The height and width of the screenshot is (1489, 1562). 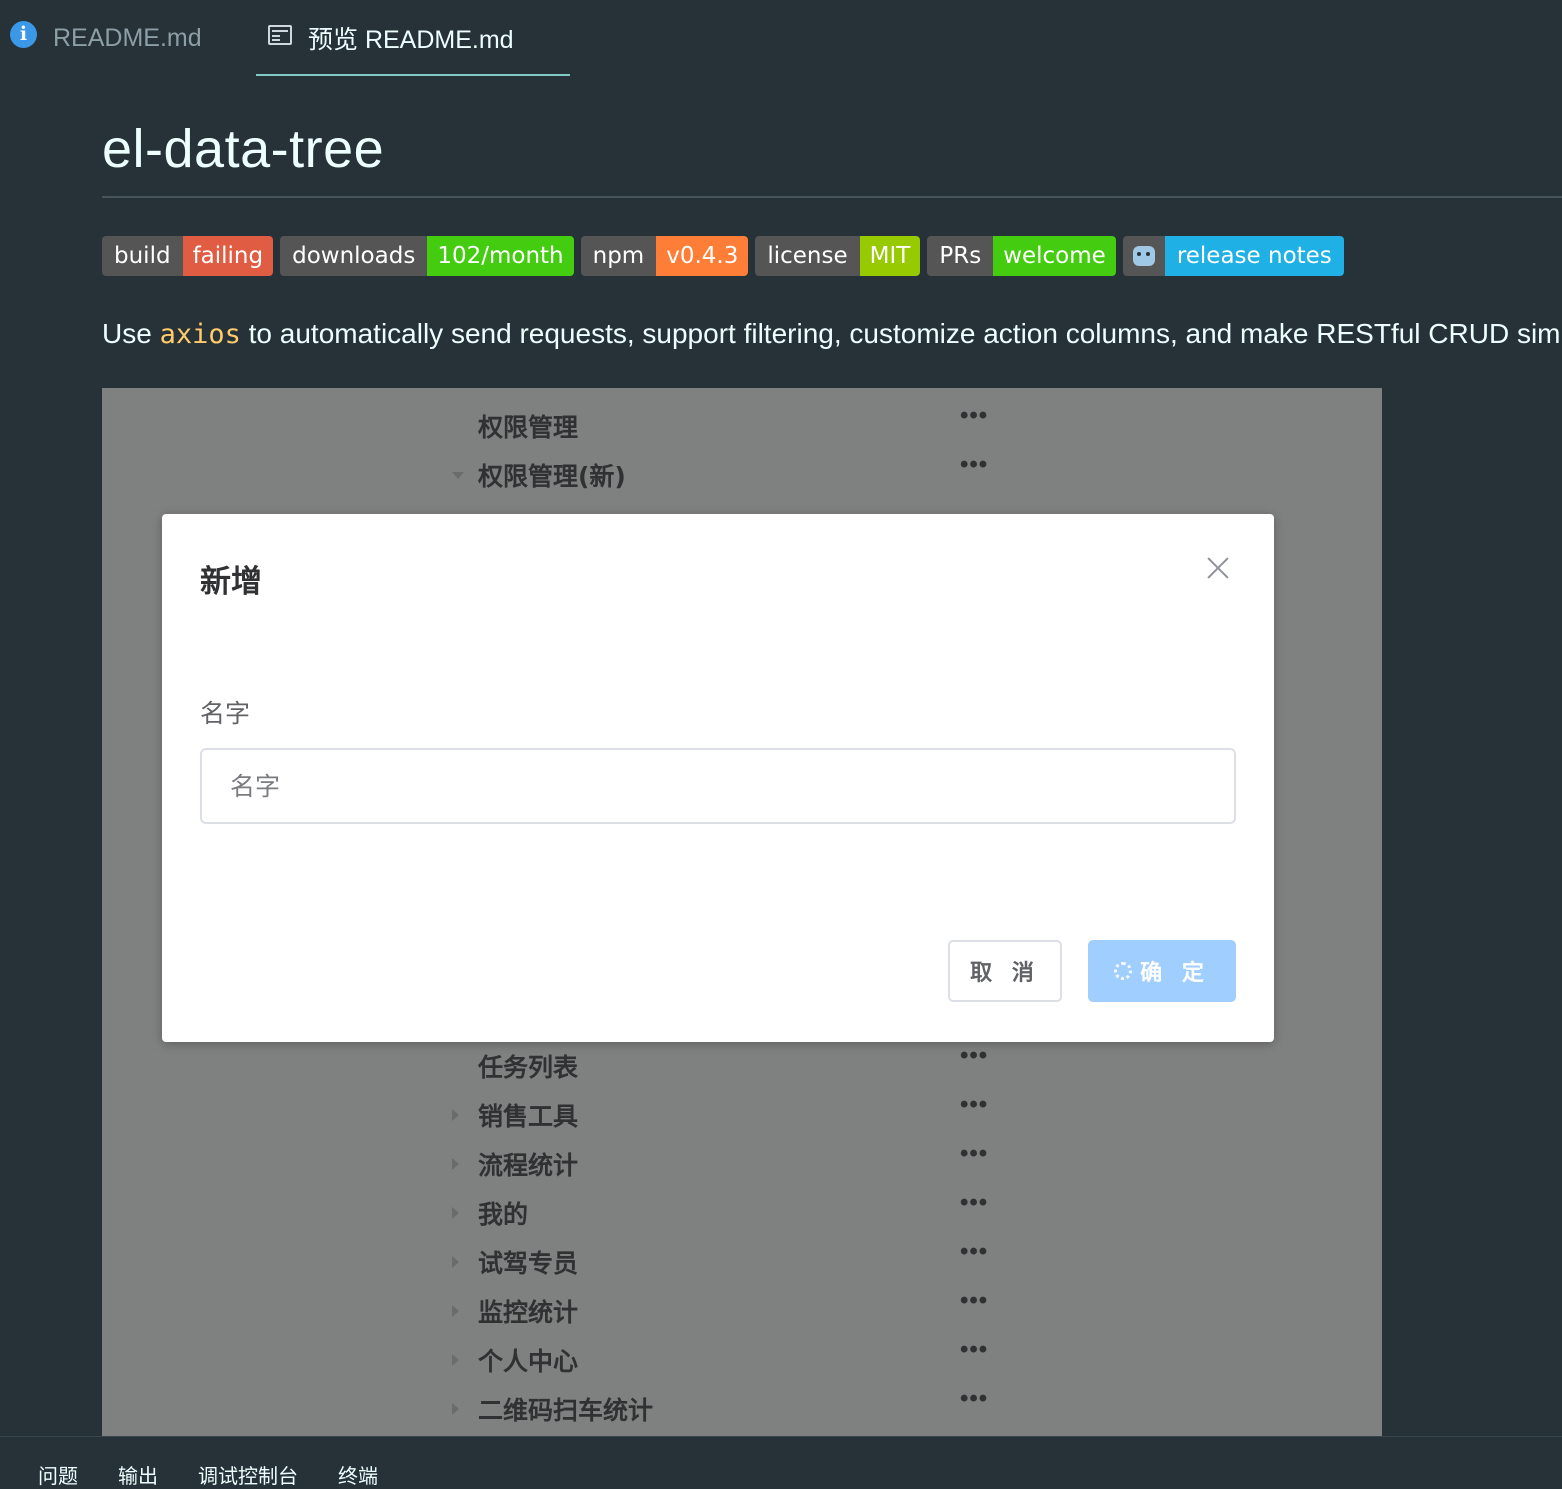 What do you see at coordinates (1175, 973) in the screenshot?
I see `confirm-button-label: 确 定` at bounding box center [1175, 973].